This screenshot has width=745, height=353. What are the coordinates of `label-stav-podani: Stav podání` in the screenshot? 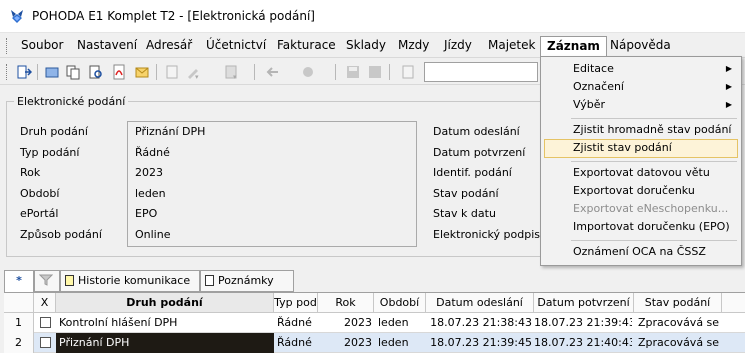 It's located at (466, 193).